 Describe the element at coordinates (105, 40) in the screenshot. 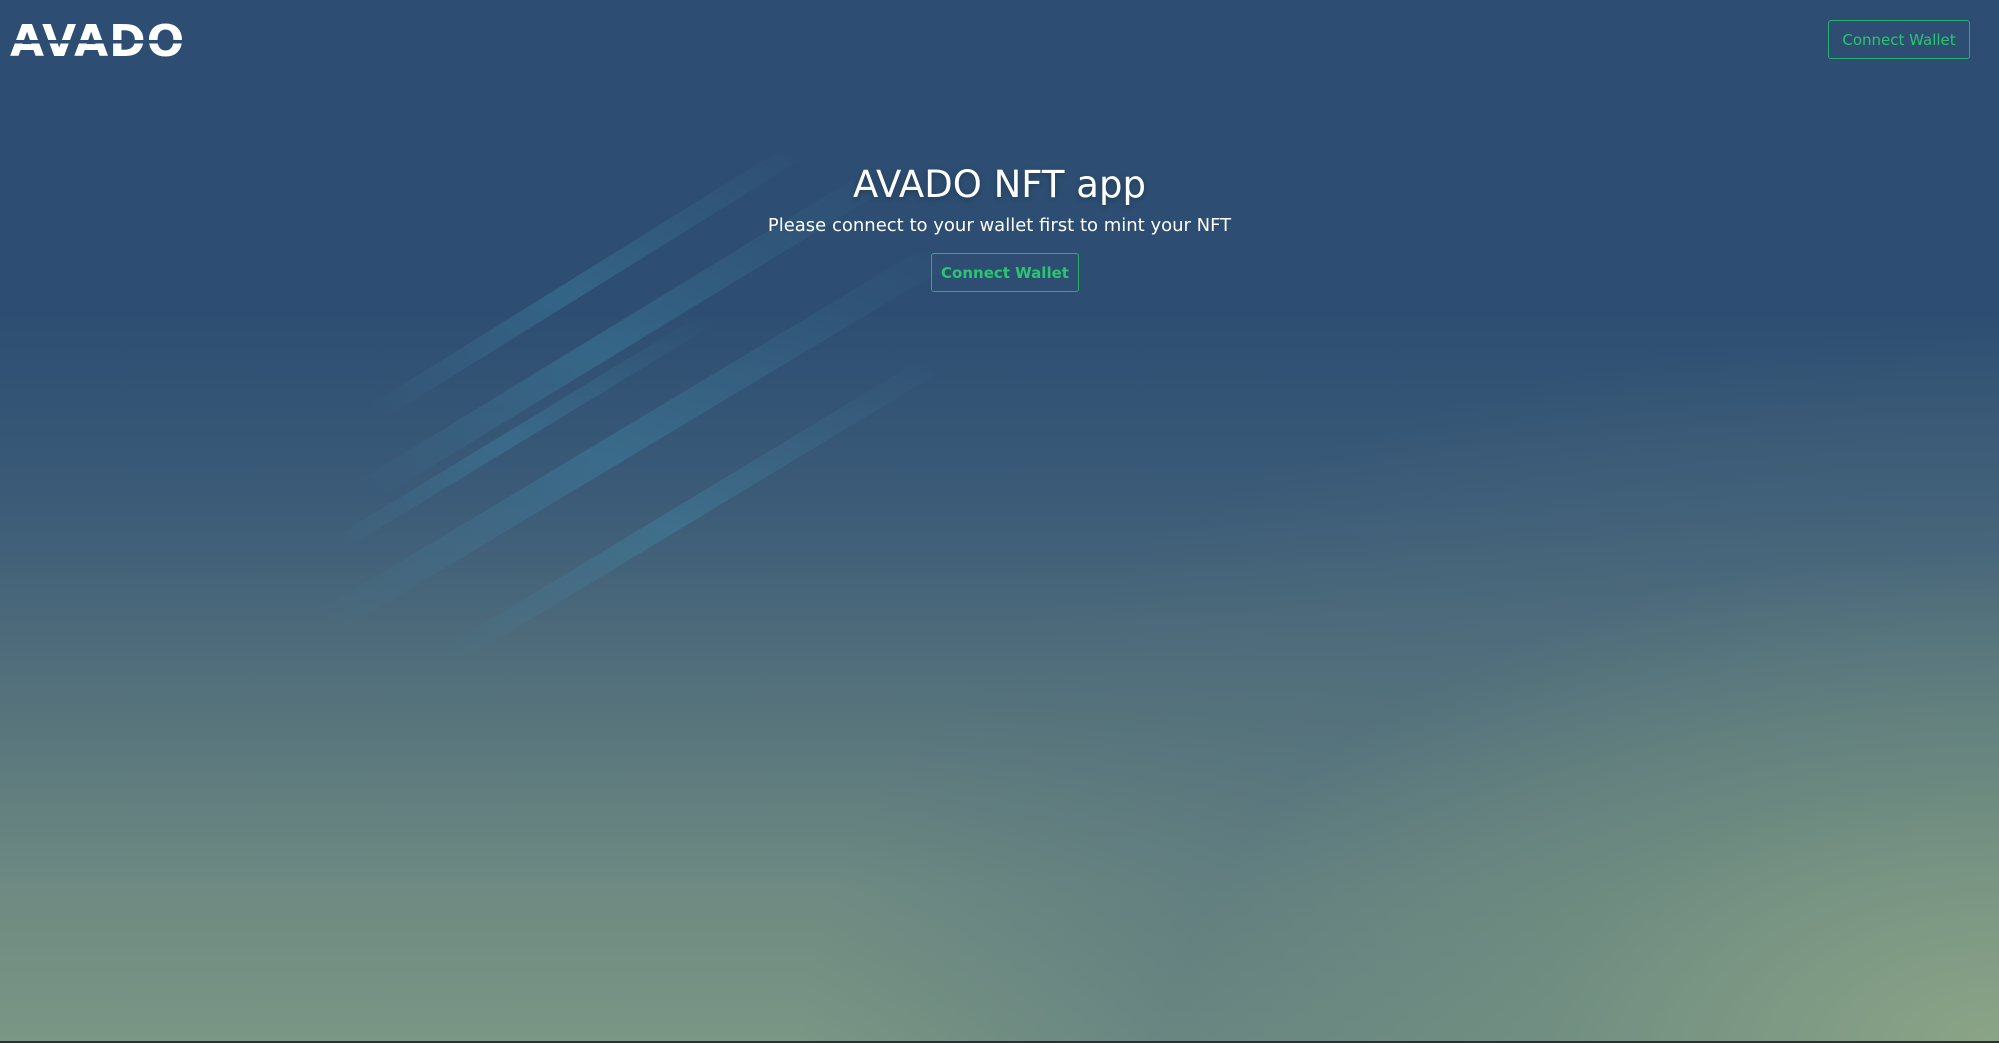

I see `avado-logo: AVADO` at that location.